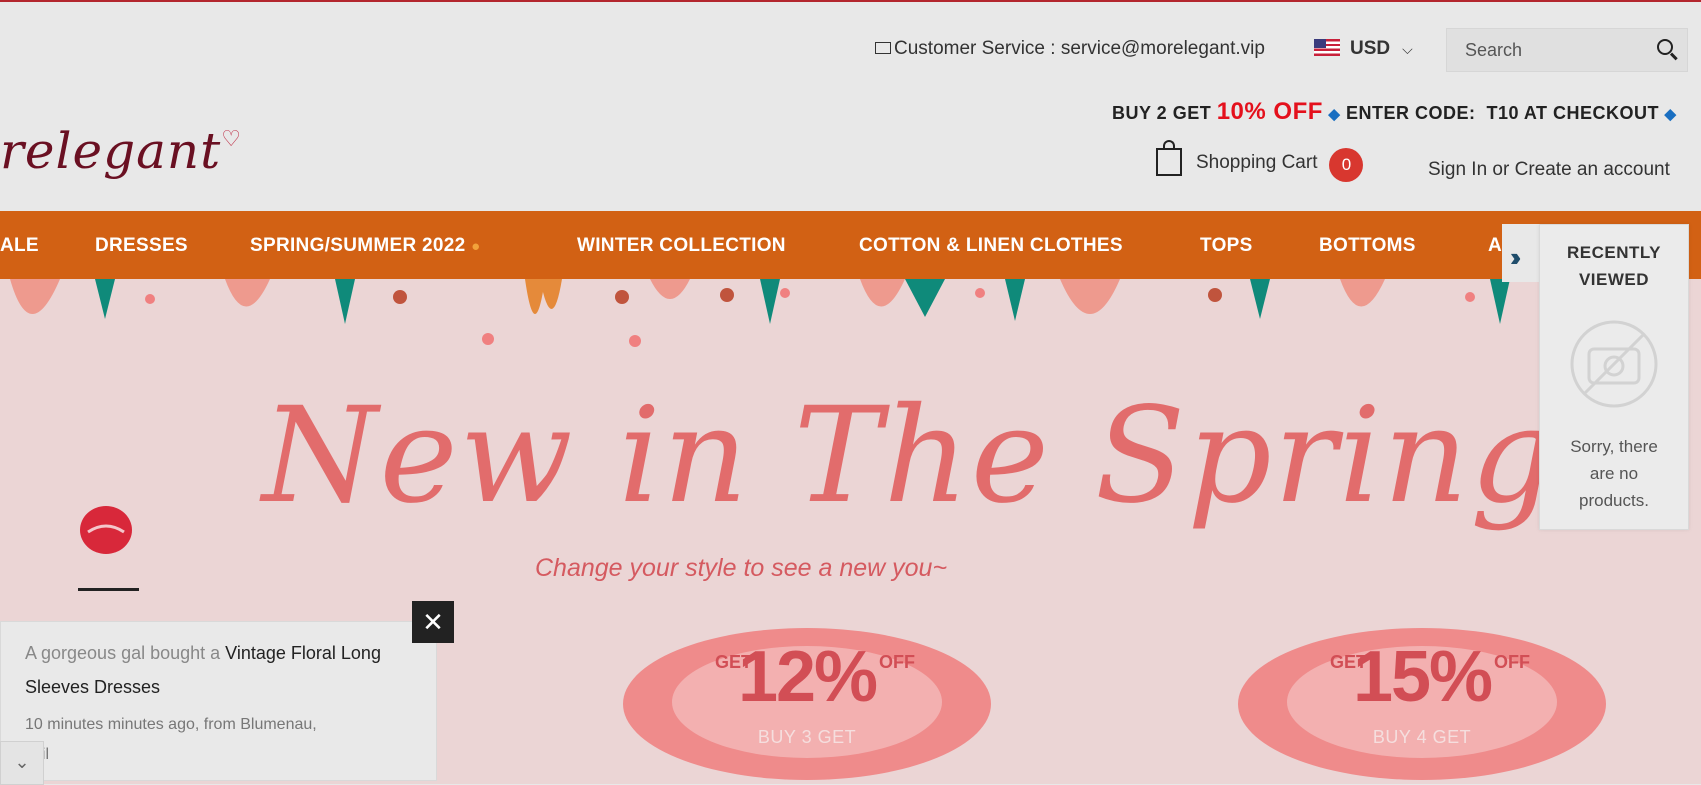 The image size is (1701, 785). What do you see at coordinates (883, 48) in the screenshot?
I see `mail-icon` at bounding box center [883, 48].